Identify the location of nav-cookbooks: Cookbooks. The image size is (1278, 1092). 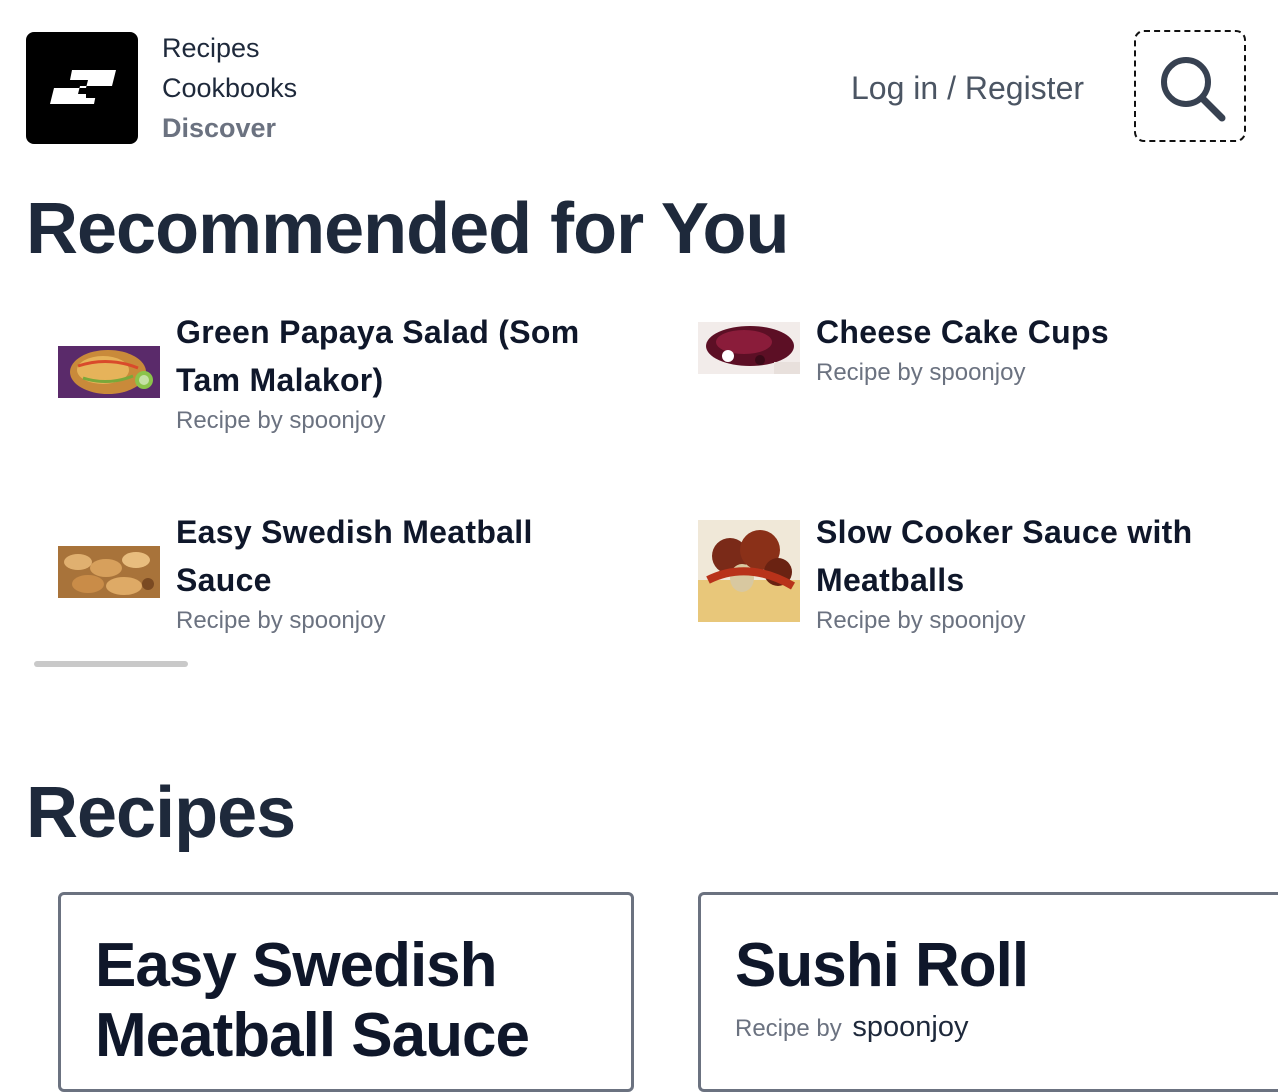
(229, 88).